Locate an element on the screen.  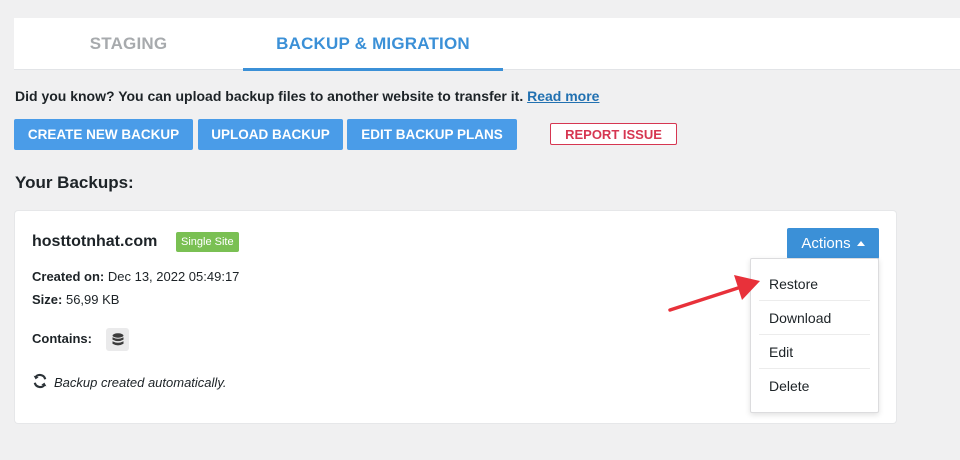
edit-menu-item: Edit is located at coordinates (814, 352).